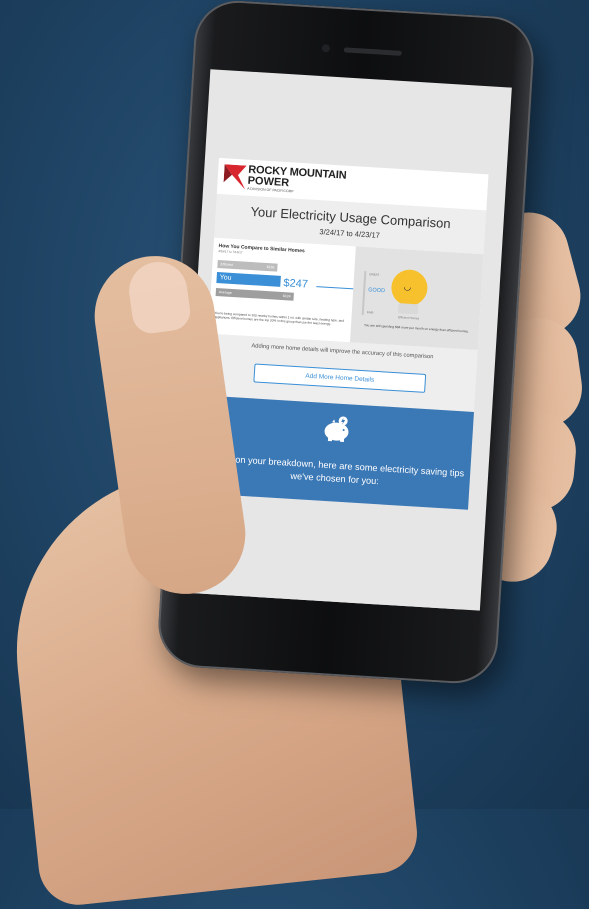  What do you see at coordinates (374, 274) in the screenshot?
I see `scale-top-label: GREAT` at bounding box center [374, 274].